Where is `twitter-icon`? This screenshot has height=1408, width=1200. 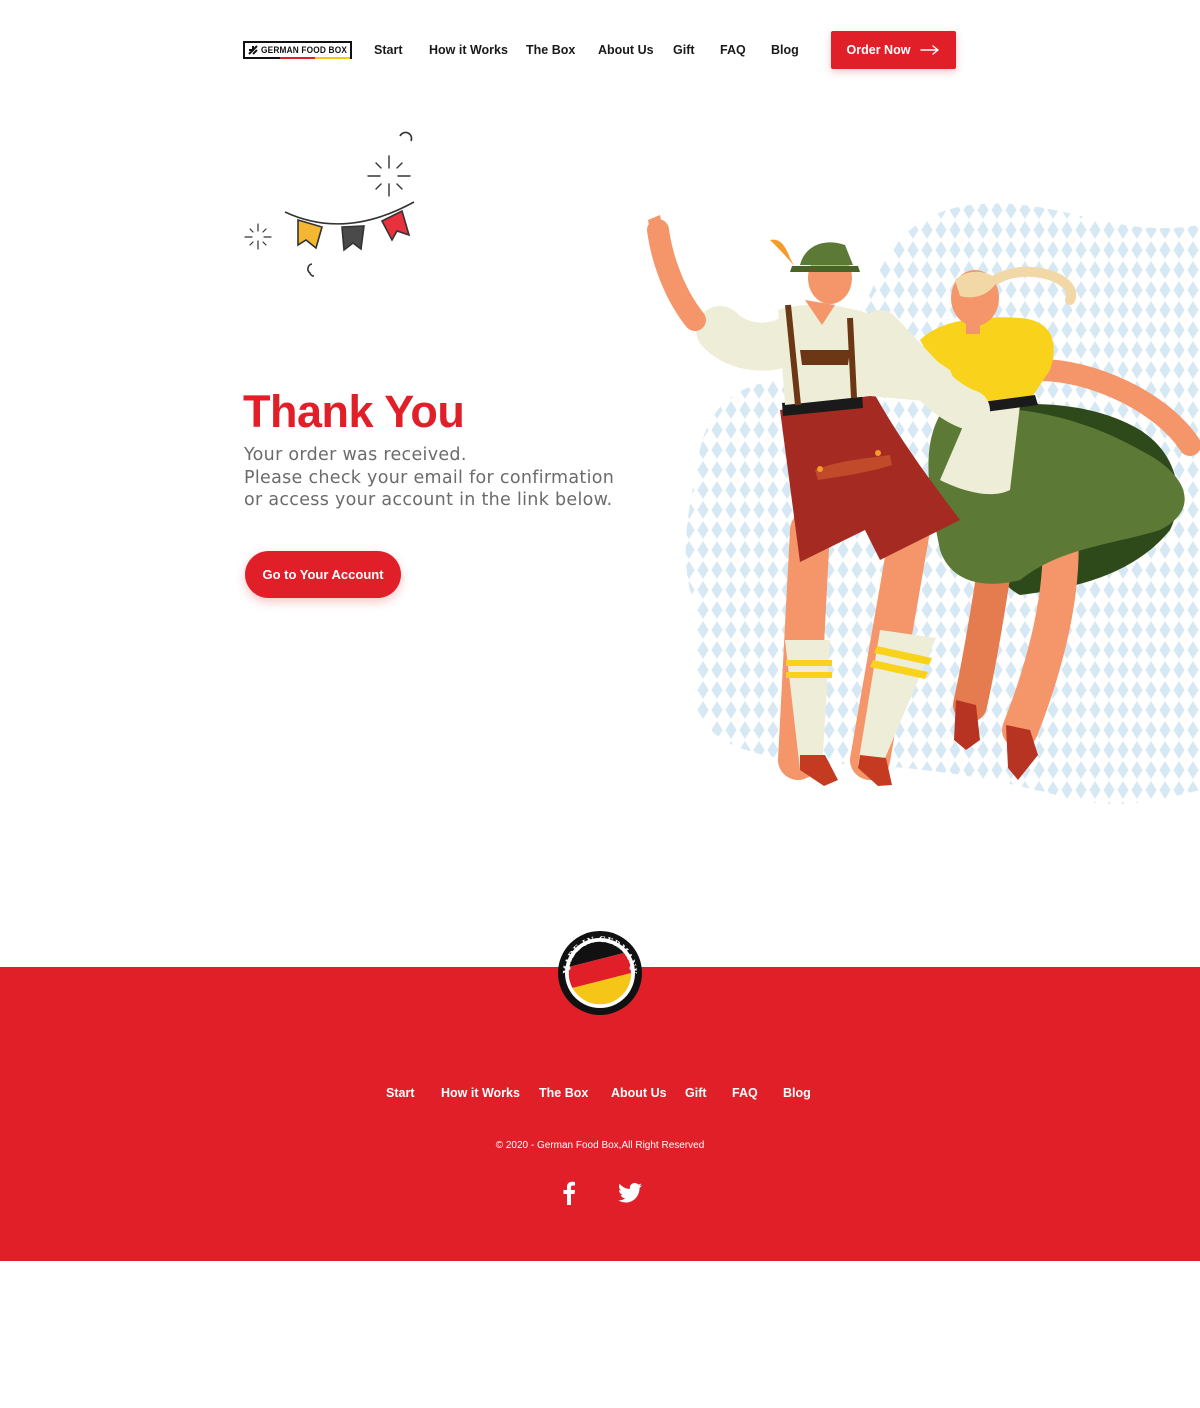 twitter-icon is located at coordinates (630, 1193).